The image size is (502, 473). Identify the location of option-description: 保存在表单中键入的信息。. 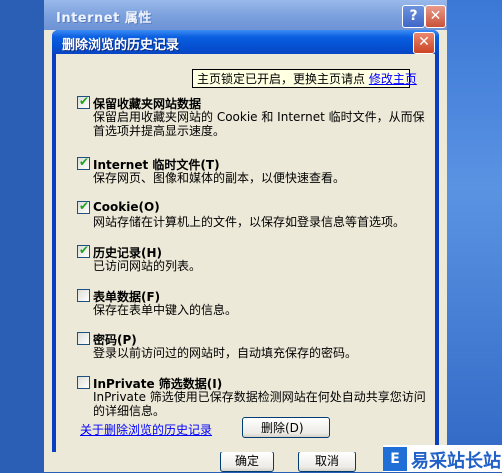
(165, 310).